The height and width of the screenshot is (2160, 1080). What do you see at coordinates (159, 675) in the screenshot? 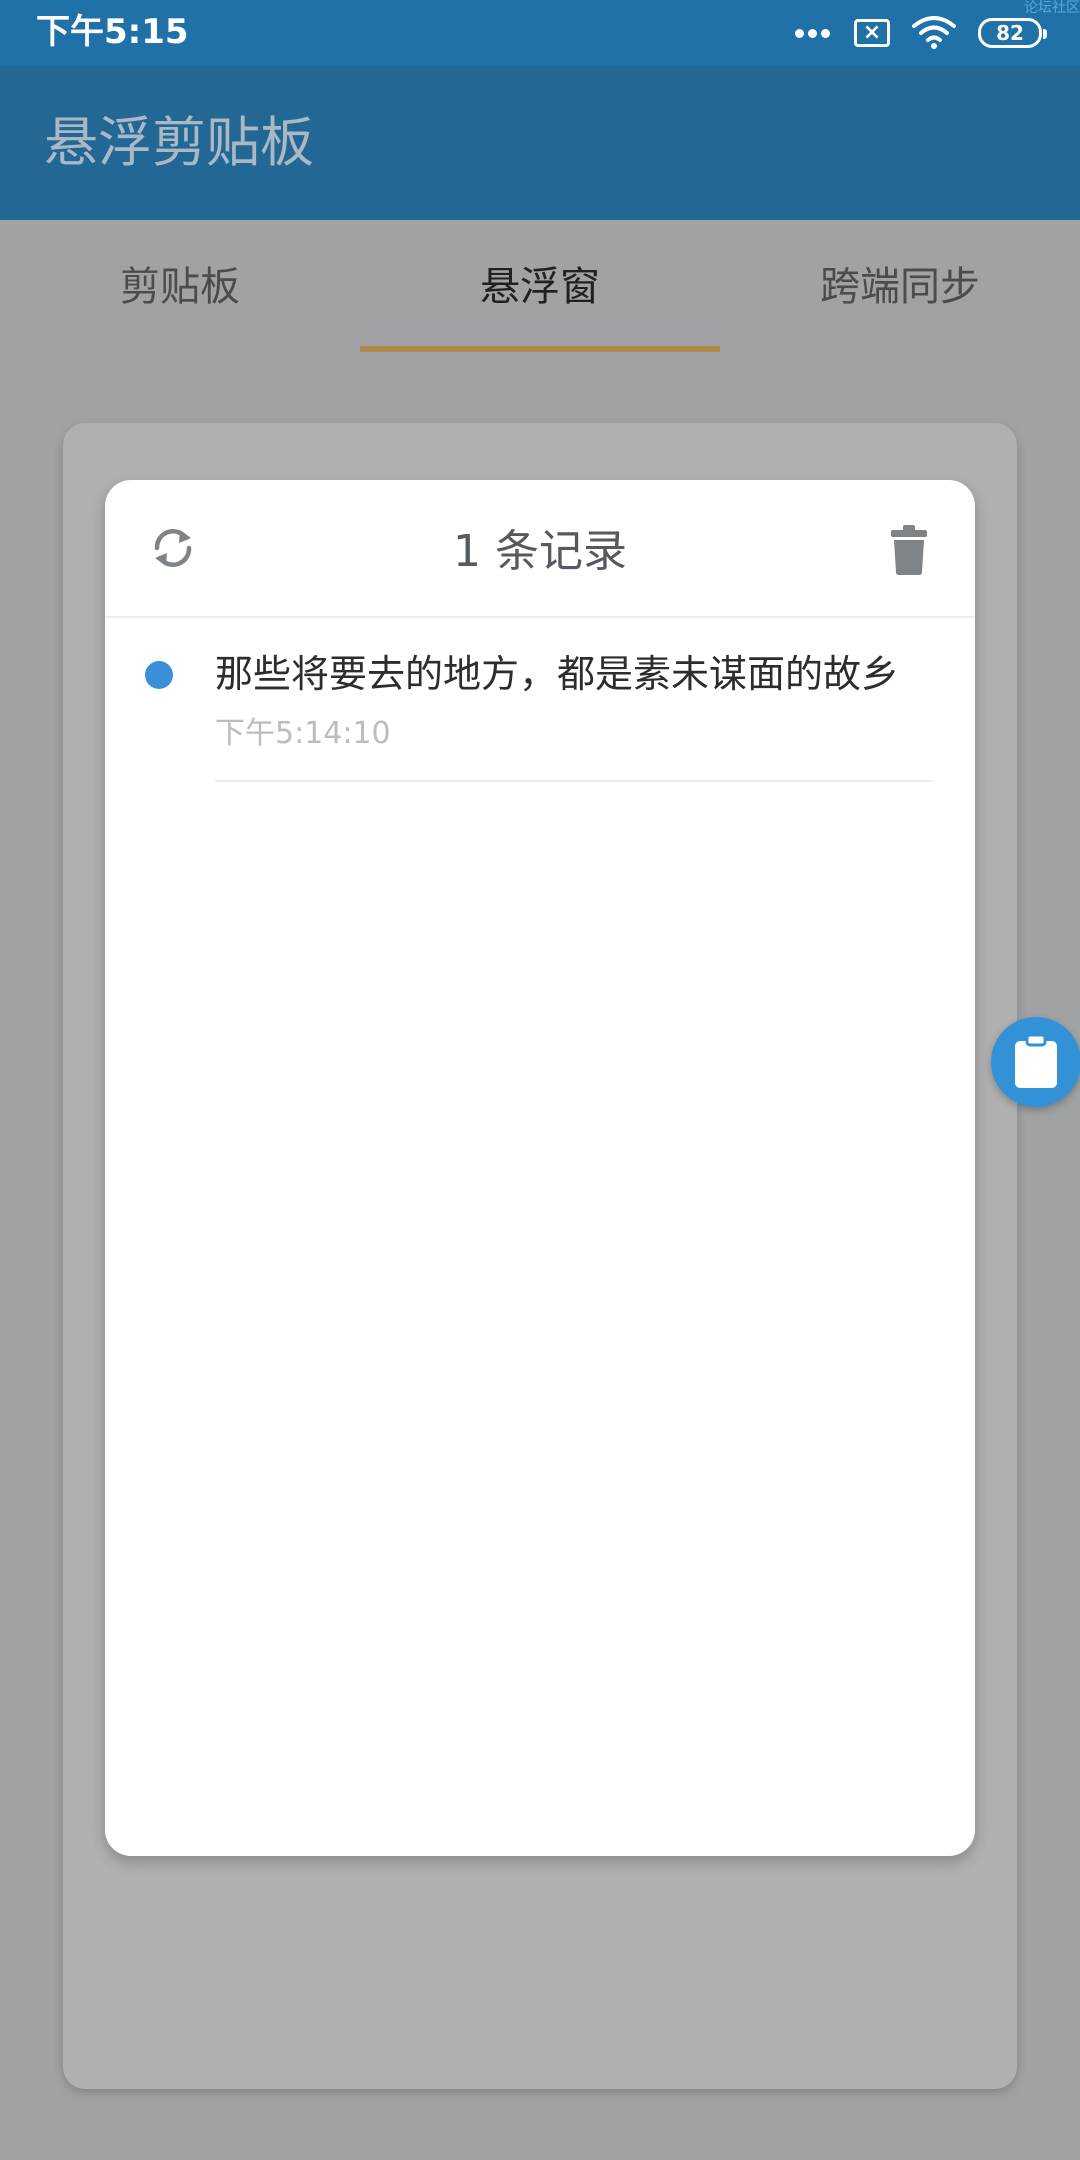
I see `item-dot-icon` at bounding box center [159, 675].